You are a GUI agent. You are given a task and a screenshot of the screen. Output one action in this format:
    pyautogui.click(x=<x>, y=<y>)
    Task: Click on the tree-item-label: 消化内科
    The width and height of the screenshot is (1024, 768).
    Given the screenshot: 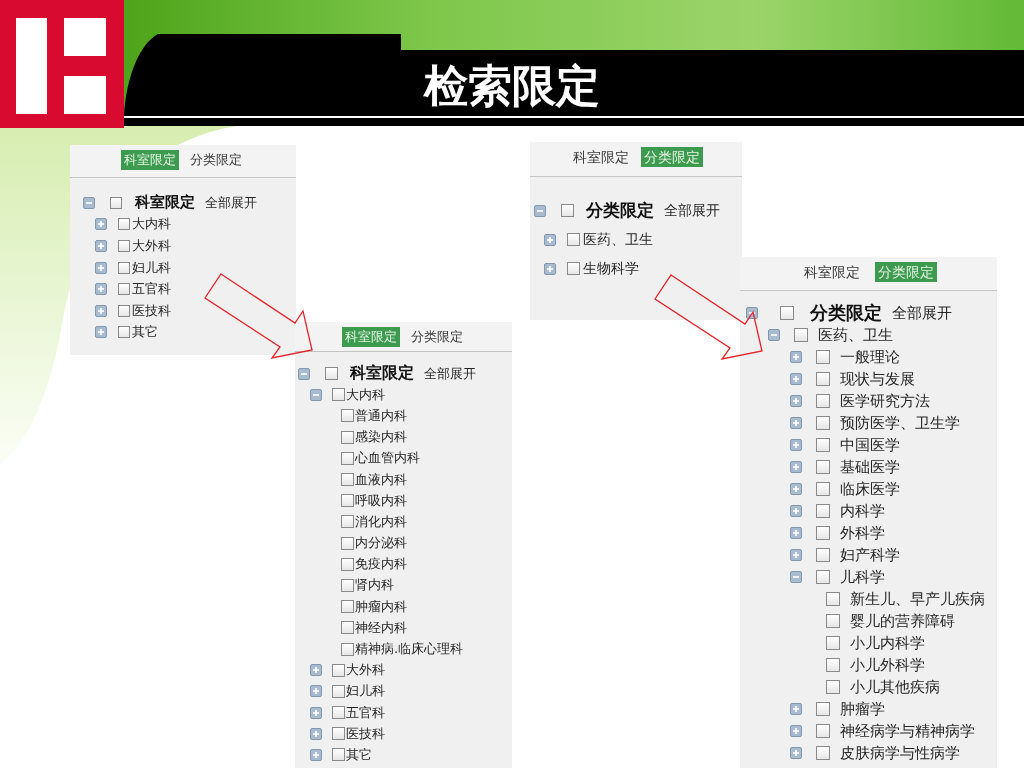 What is the action you would take?
    pyautogui.click(x=381, y=521)
    